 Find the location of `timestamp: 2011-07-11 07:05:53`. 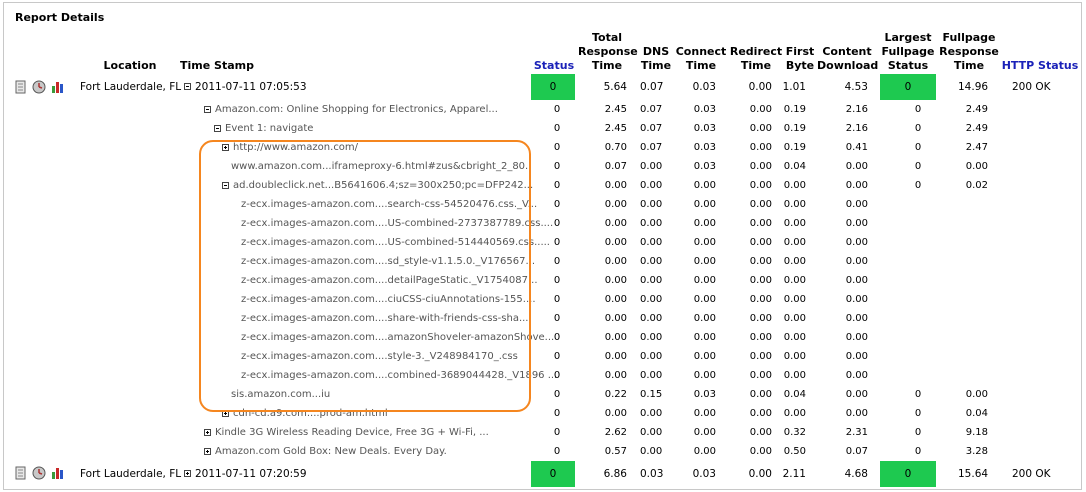

timestamp: 2011-07-11 07:05:53 is located at coordinates (251, 87).